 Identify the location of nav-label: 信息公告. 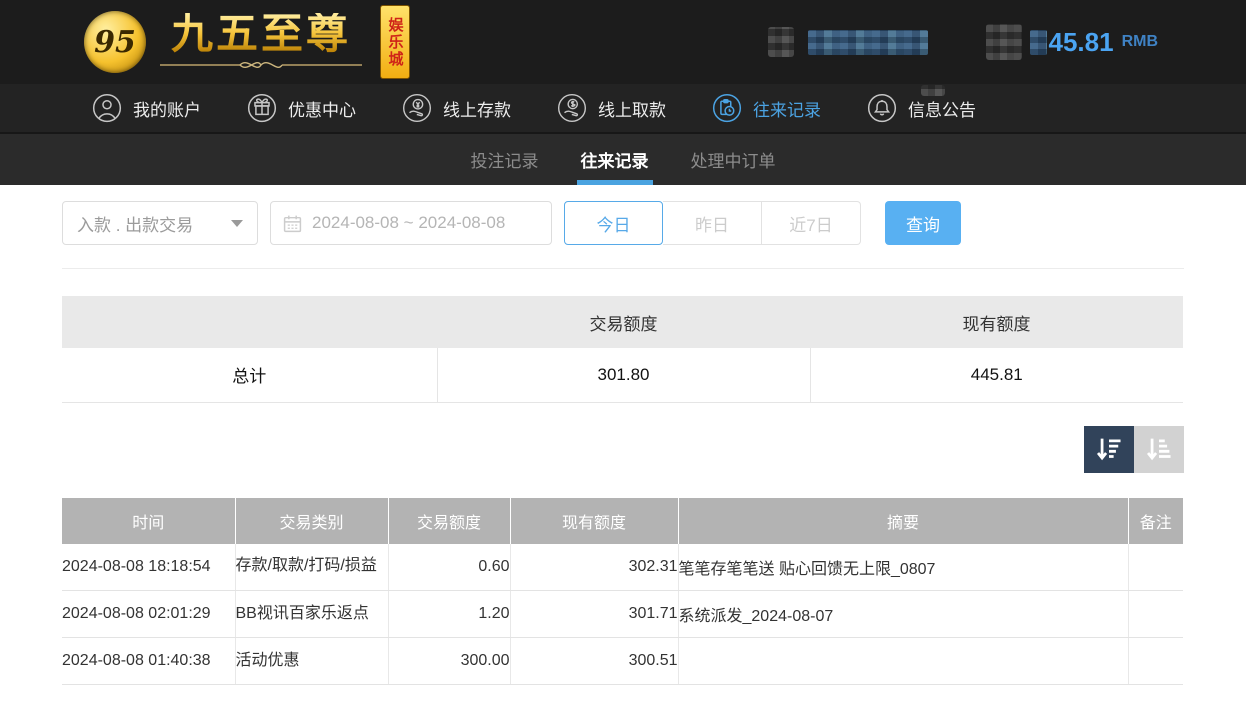
(942, 110).